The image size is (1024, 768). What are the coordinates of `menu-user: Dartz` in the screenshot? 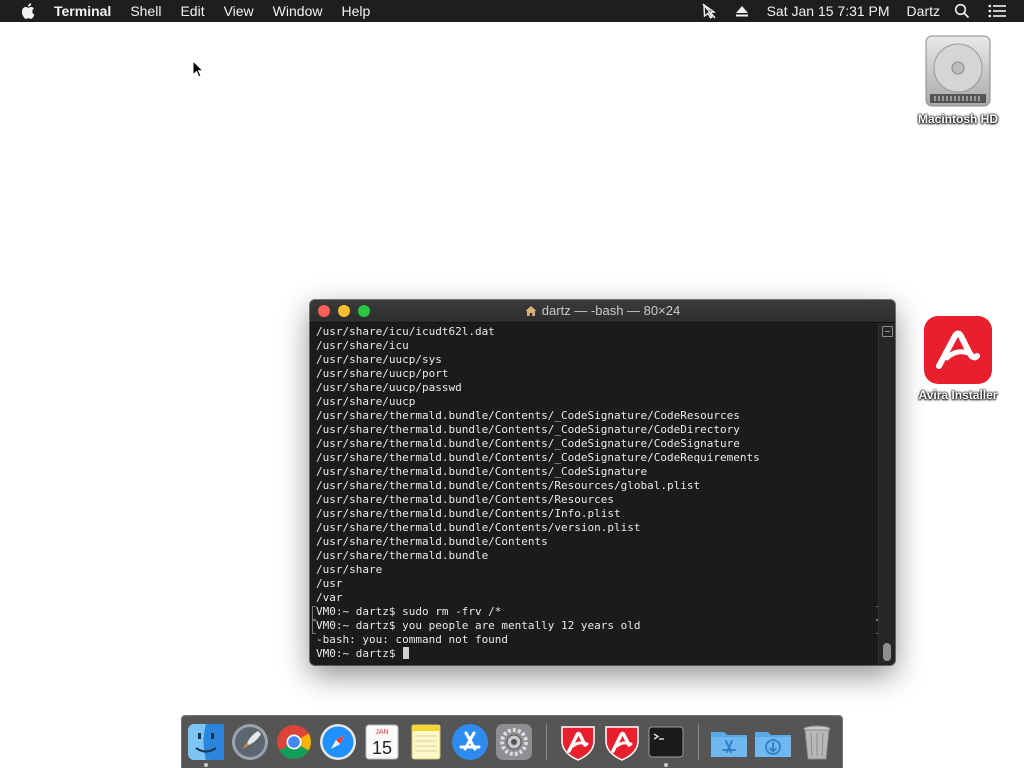 It's located at (923, 11).